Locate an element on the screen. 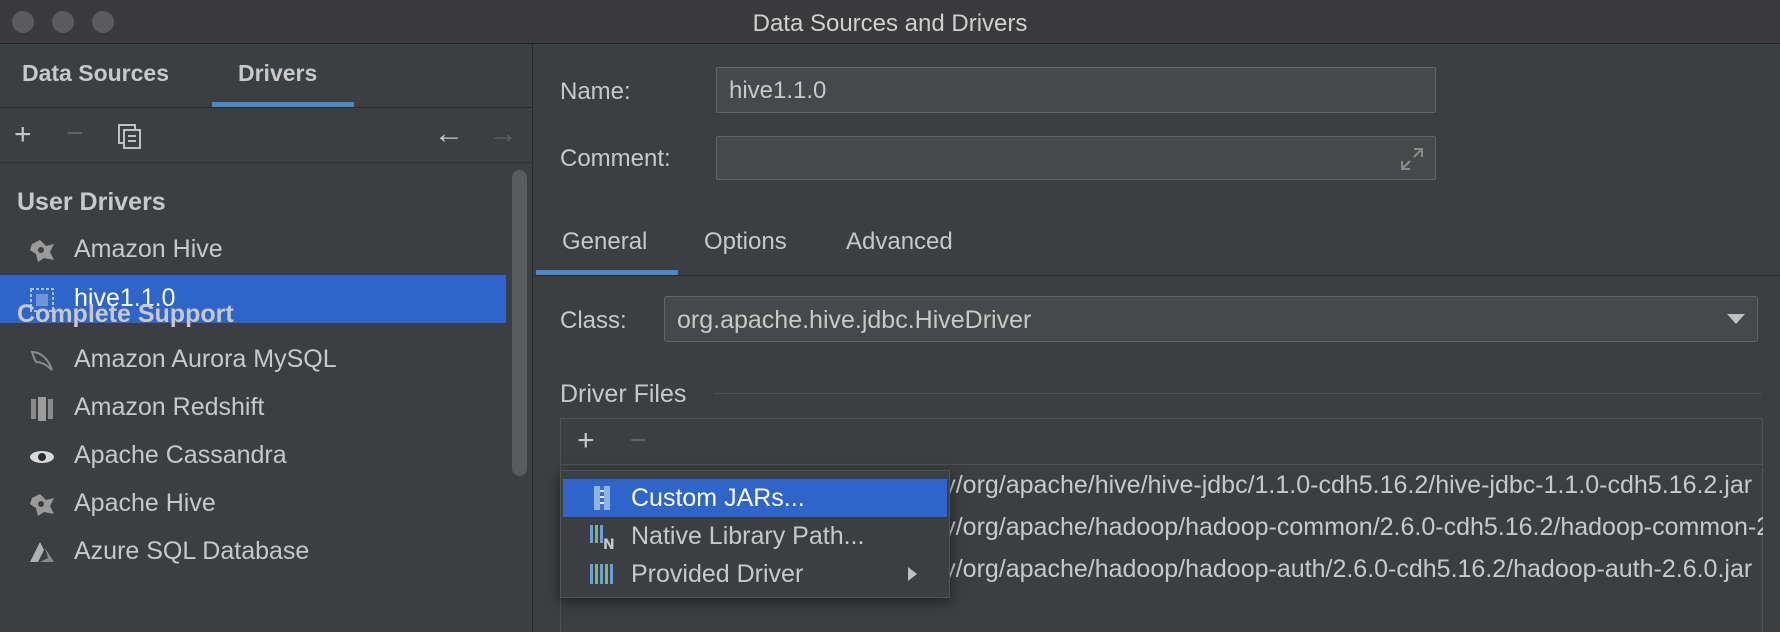  drivers-list-scrollbar is located at coordinates (519, 323).